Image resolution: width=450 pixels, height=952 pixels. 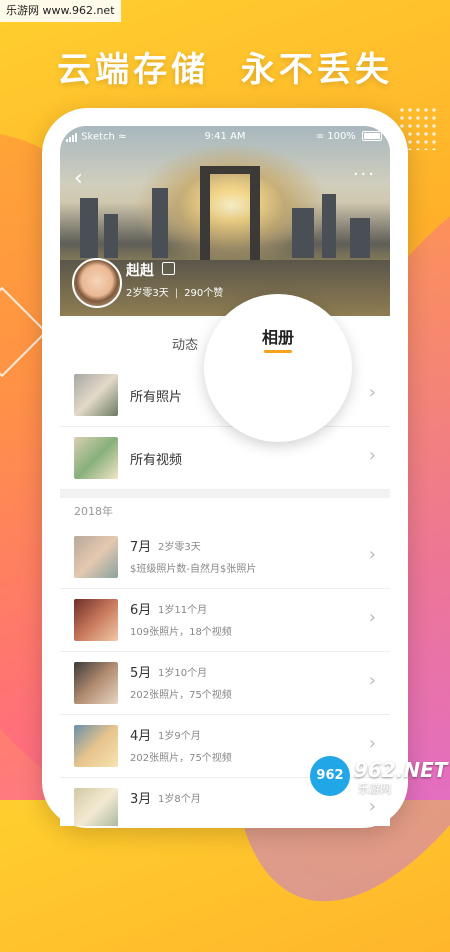 I want to click on headline-part-1: 云端存储, so click(x=133, y=70).